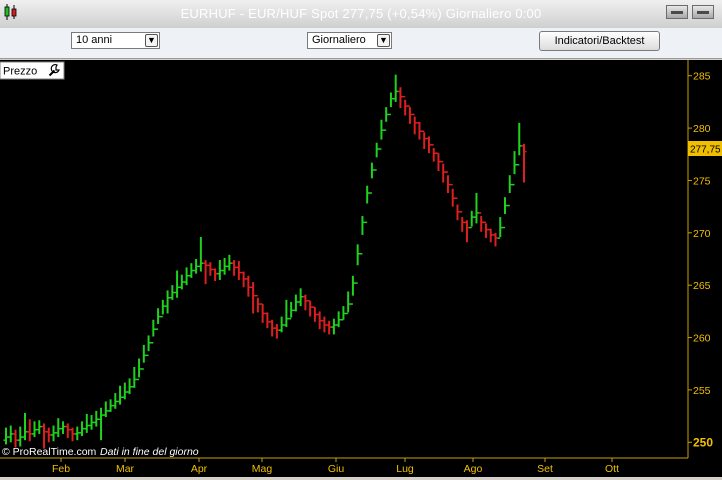 This screenshot has width=722, height=480. What do you see at coordinates (20, 72) in the screenshot?
I see `panel-label: Prezzo` at bounding box center [20, 72].